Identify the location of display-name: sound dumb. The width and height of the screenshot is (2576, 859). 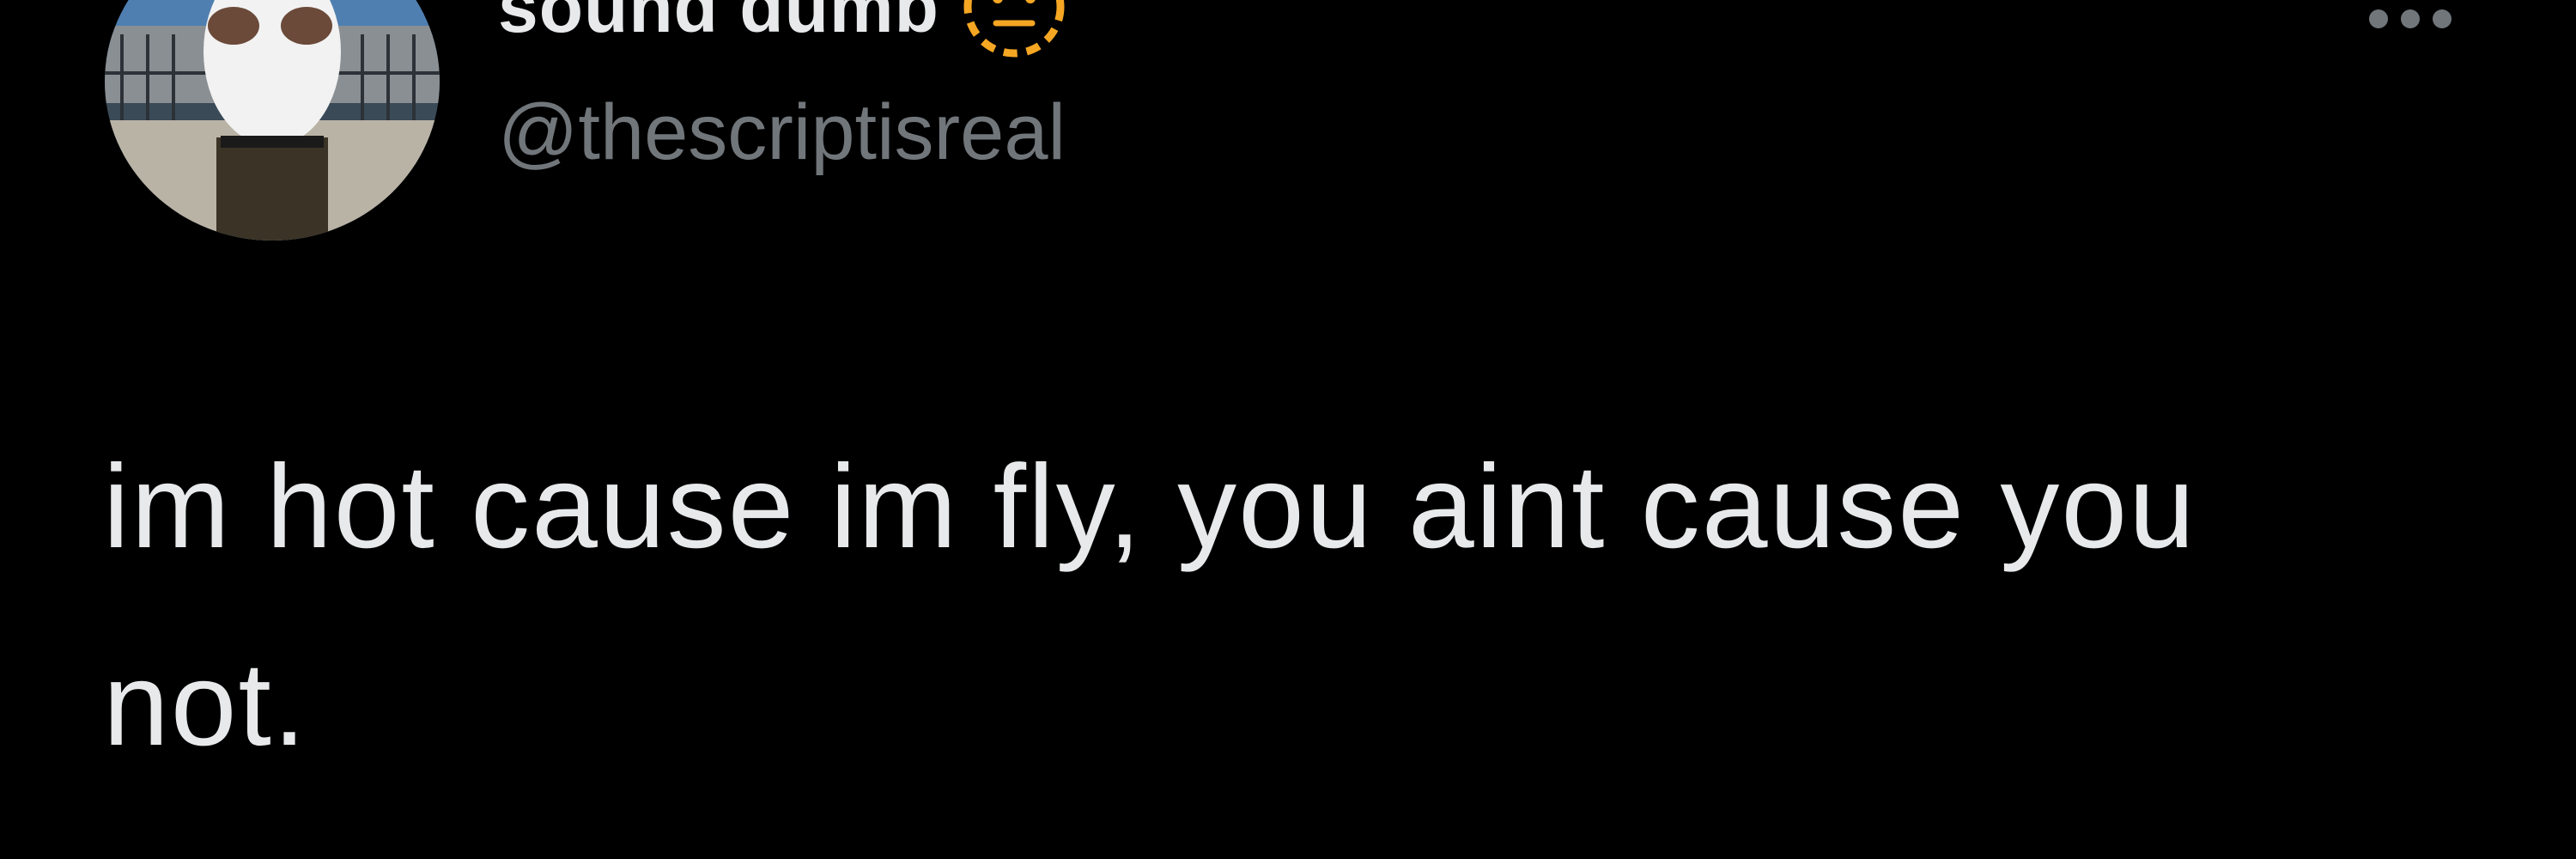
(718, 24).